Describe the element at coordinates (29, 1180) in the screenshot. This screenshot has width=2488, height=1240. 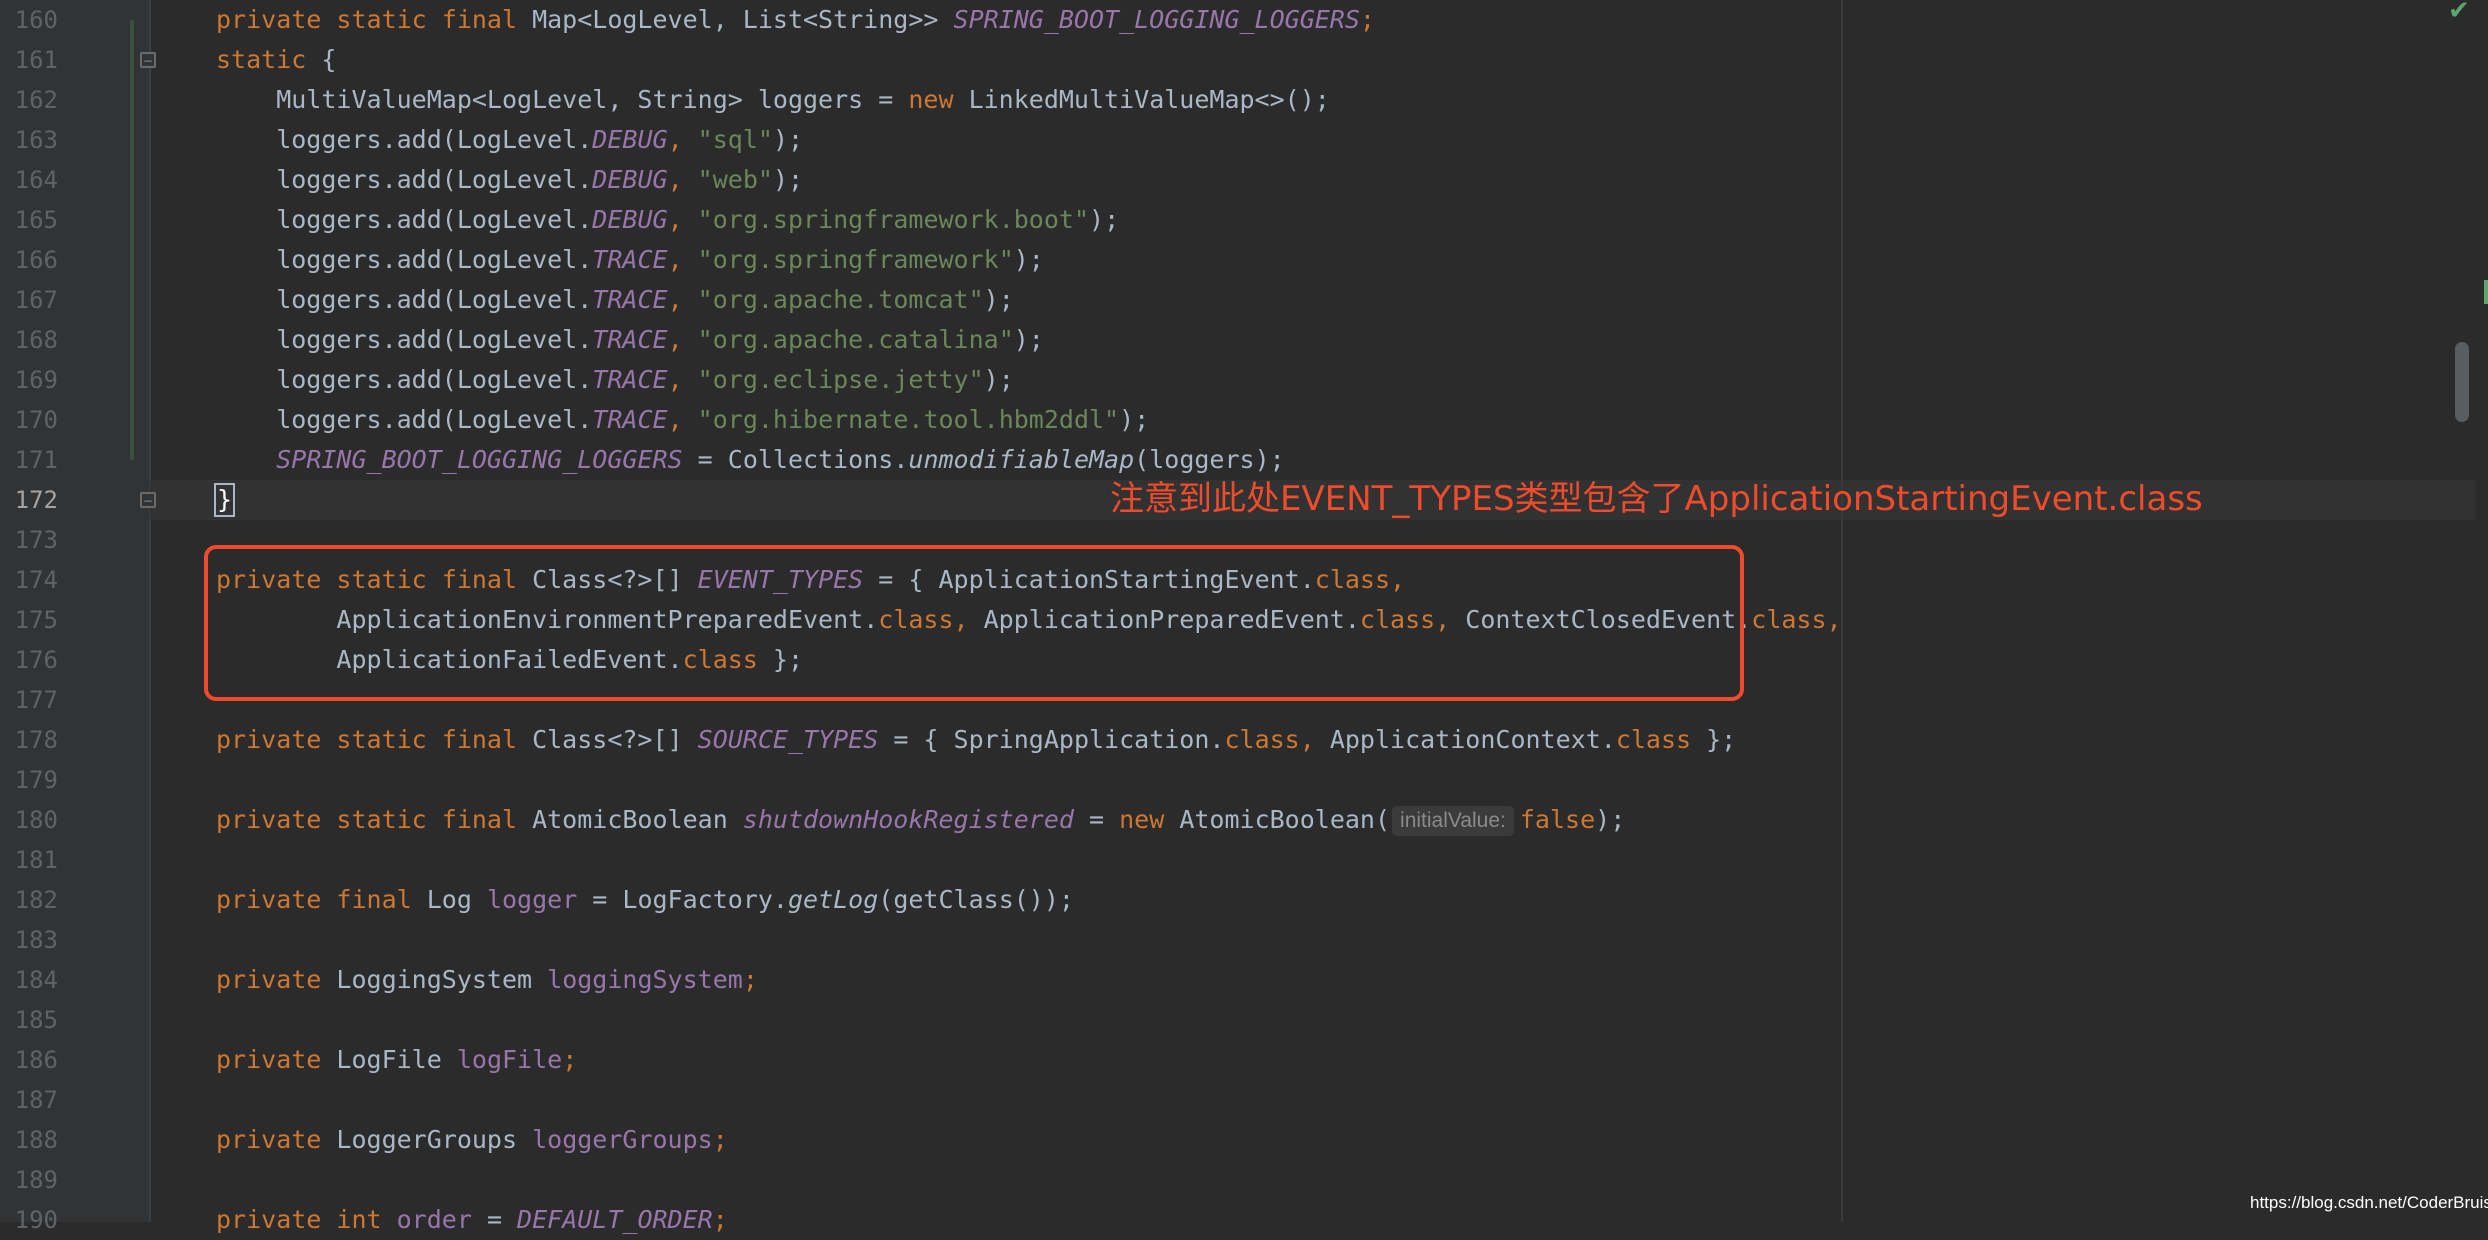
I see `line-number: 189` at that location.